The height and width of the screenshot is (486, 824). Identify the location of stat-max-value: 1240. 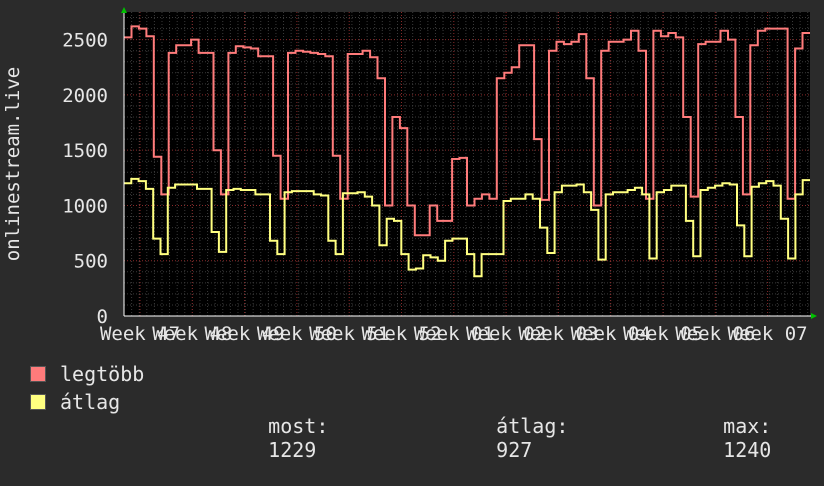
(747, 450).